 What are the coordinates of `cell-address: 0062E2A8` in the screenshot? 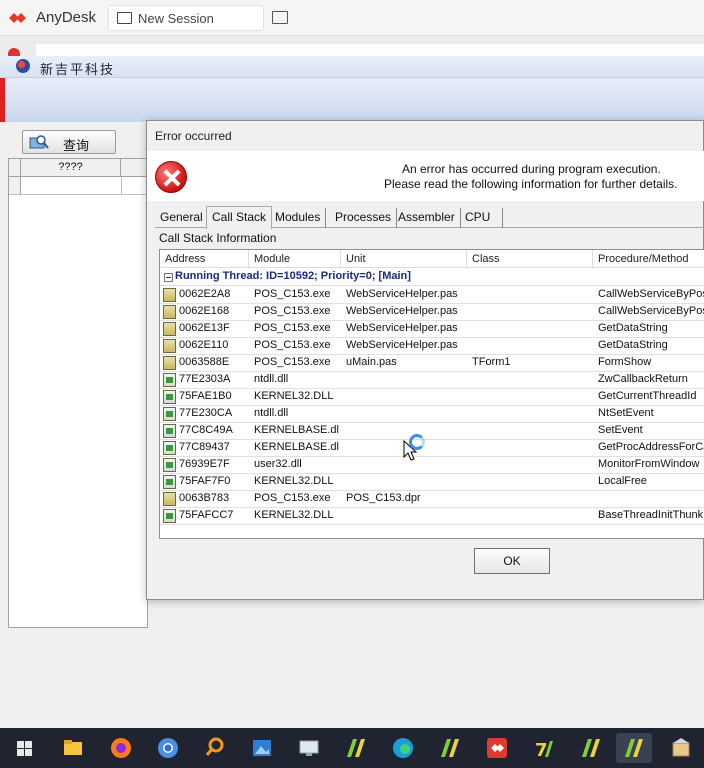 It's located at (205, 294).